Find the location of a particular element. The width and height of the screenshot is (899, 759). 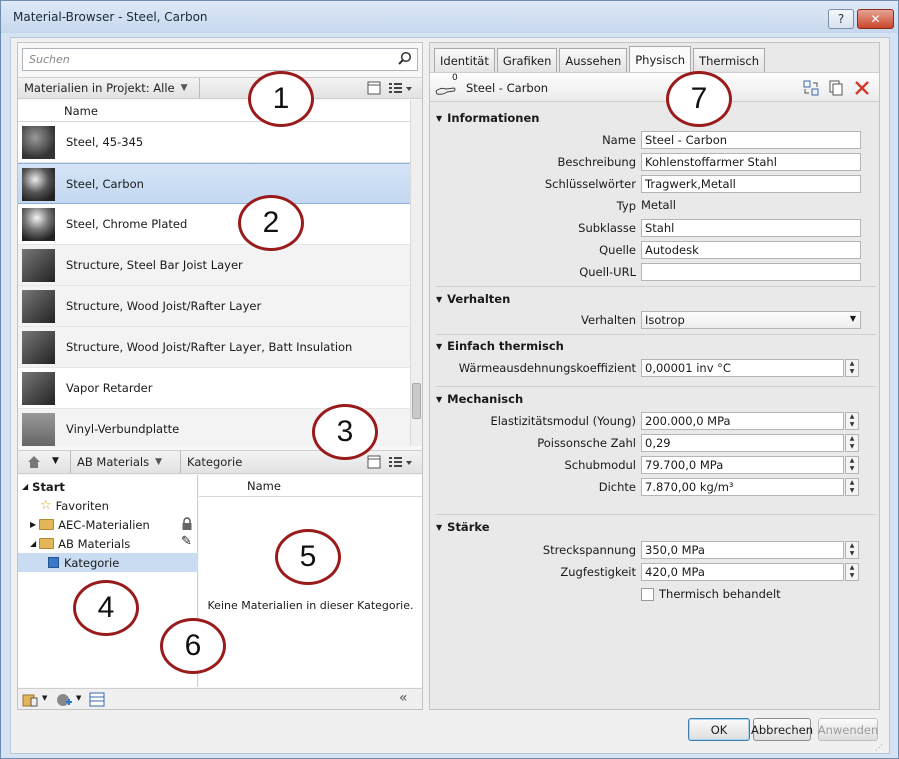

shear-modulus-field: 79.700,0 MPa is located at coordinates (742, 465).